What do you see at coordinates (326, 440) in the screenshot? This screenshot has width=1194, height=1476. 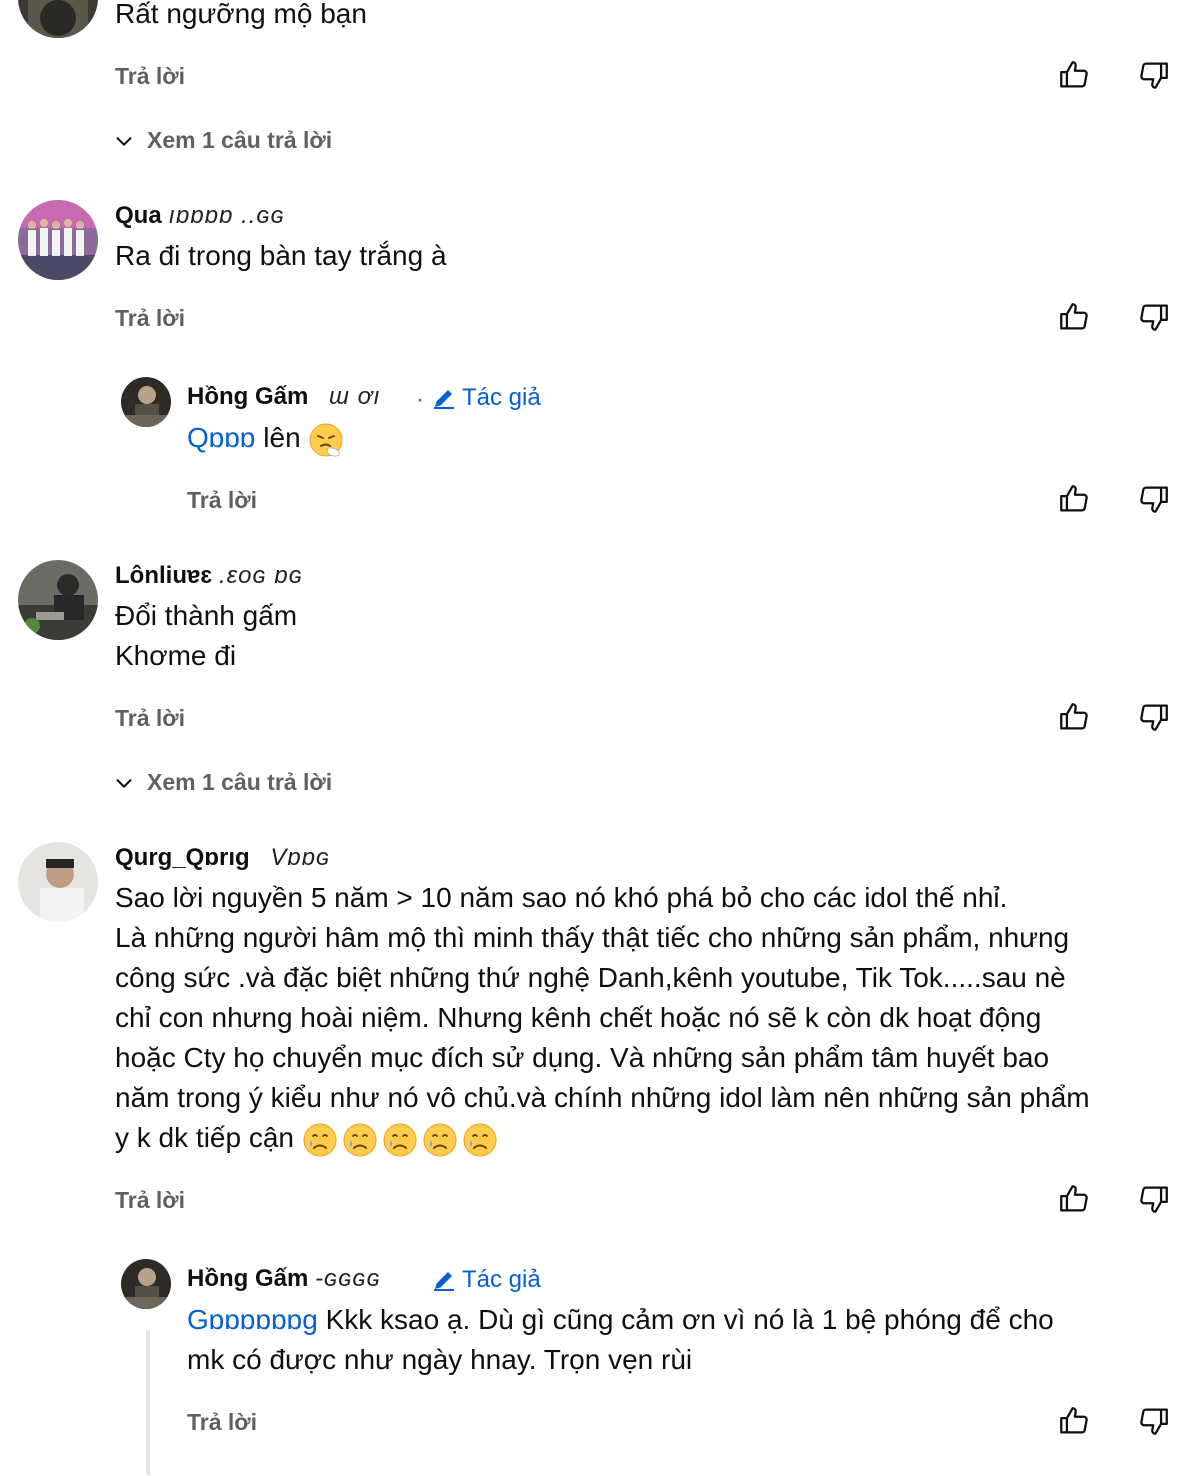 I see `sneeze-face-emoji` at bounding box center [326, 440].